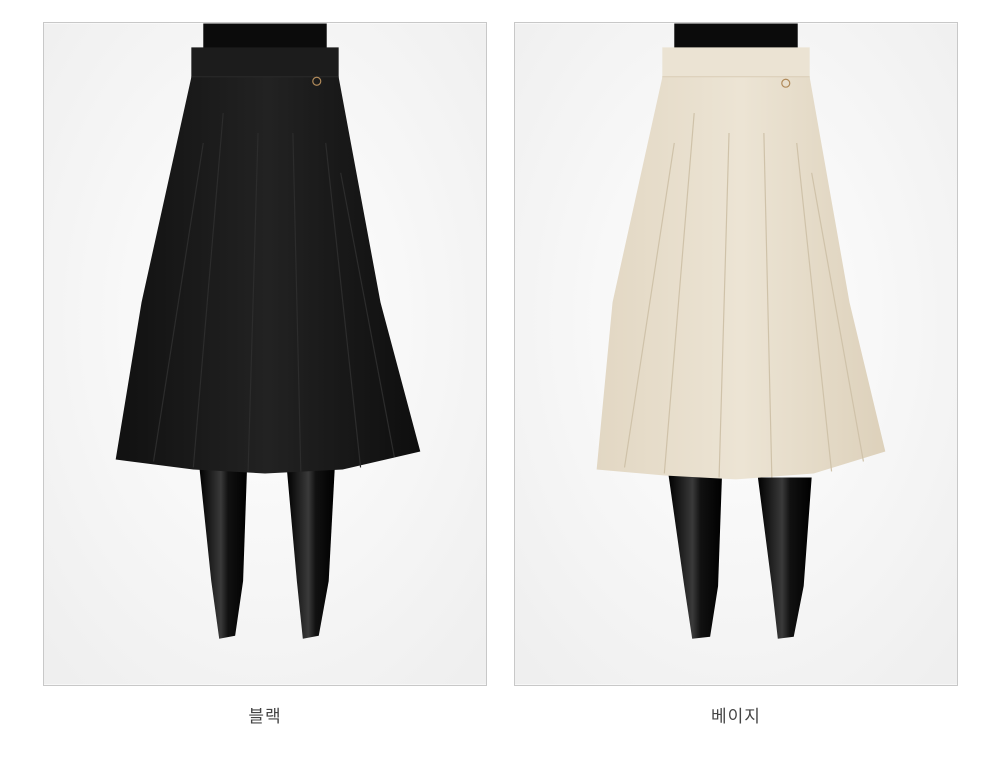 The width and height of the screenshot is (1000, 783). I want to click on color-label-black: 블랙, so click(265, 717).